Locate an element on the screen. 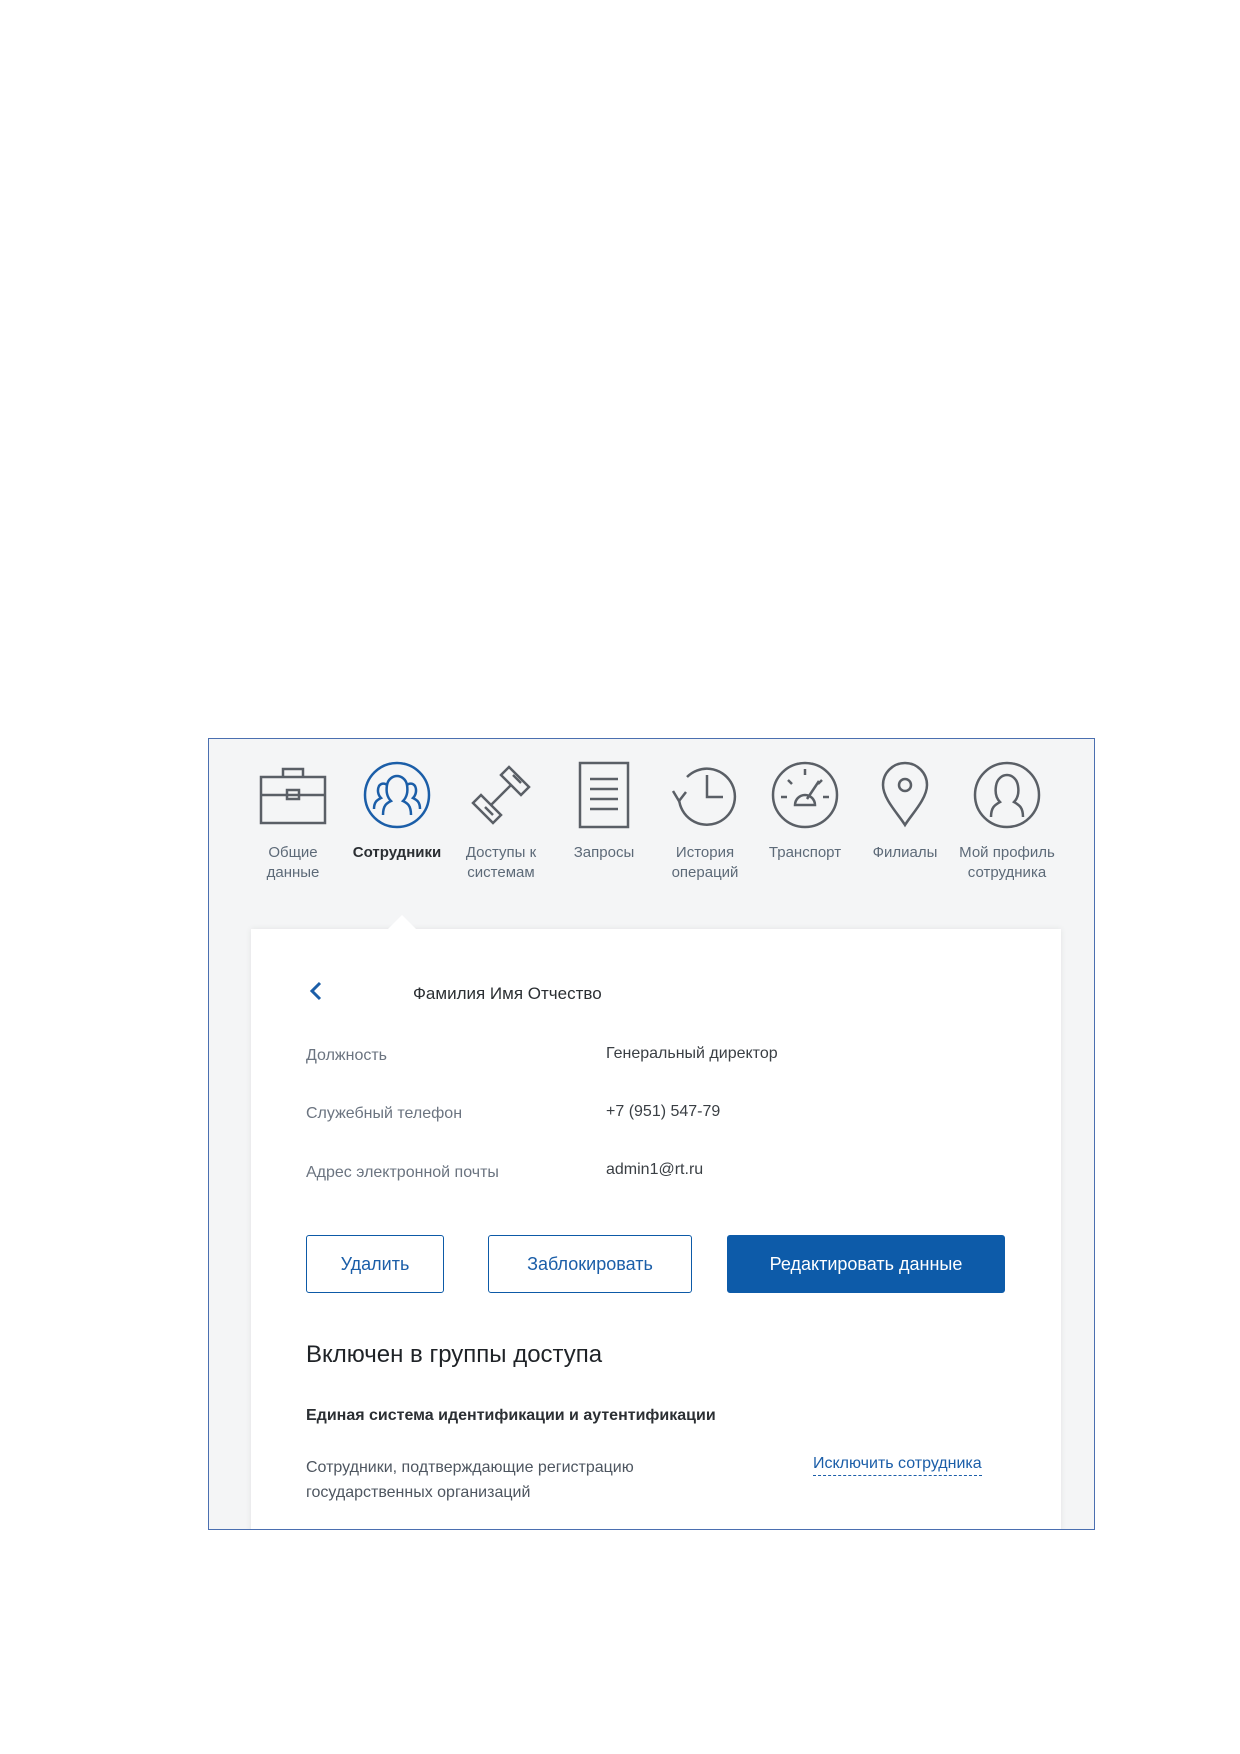 The image size is (1240, 1754). nav-label: Филиалы is located at coordinates (905, 852).